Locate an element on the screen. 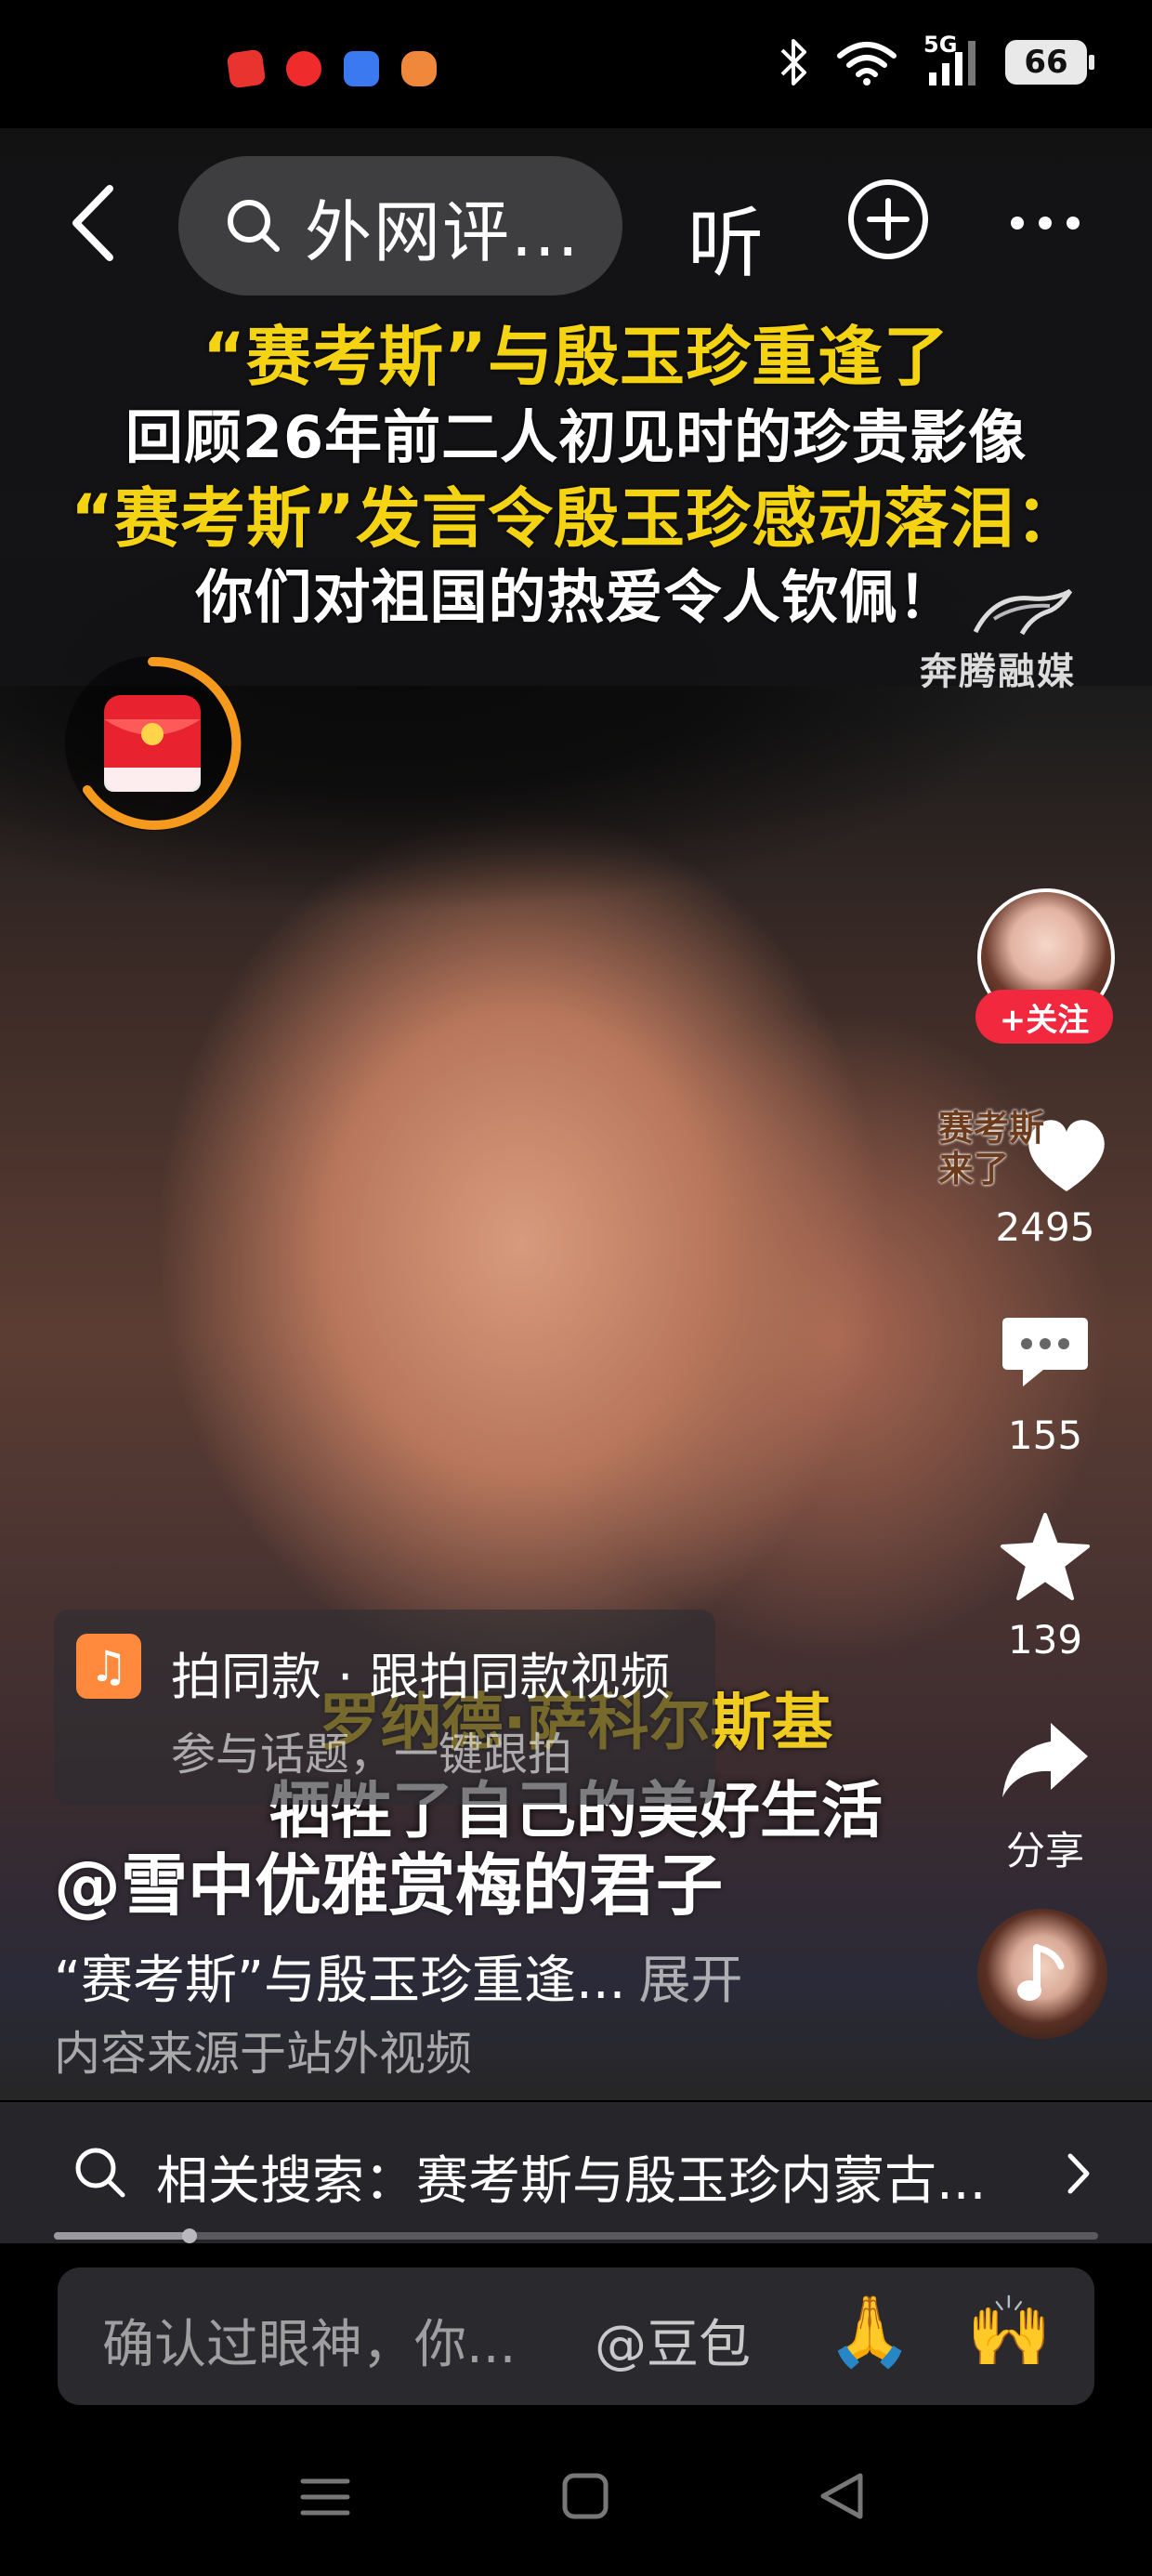  video-watermark: 奔腾融媒 is located at coordinates (998, 672).